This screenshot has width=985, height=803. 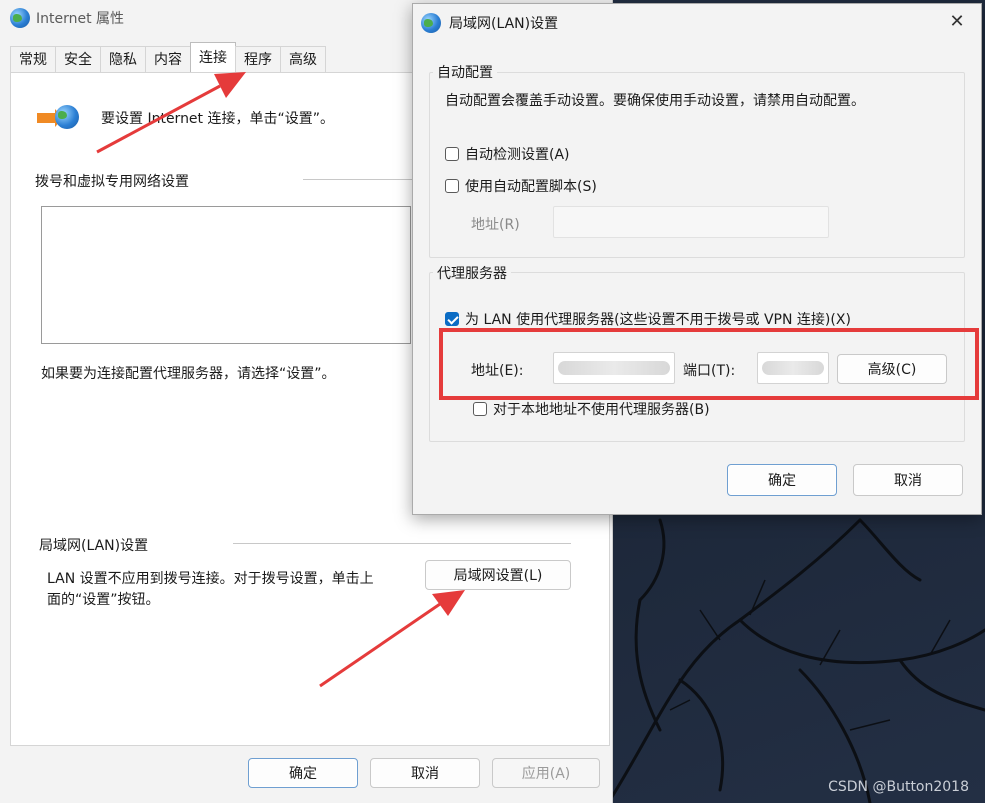 I want to click on use-script-checkbox: 使用自动配置脚本(S), so click(x=521, y=186).